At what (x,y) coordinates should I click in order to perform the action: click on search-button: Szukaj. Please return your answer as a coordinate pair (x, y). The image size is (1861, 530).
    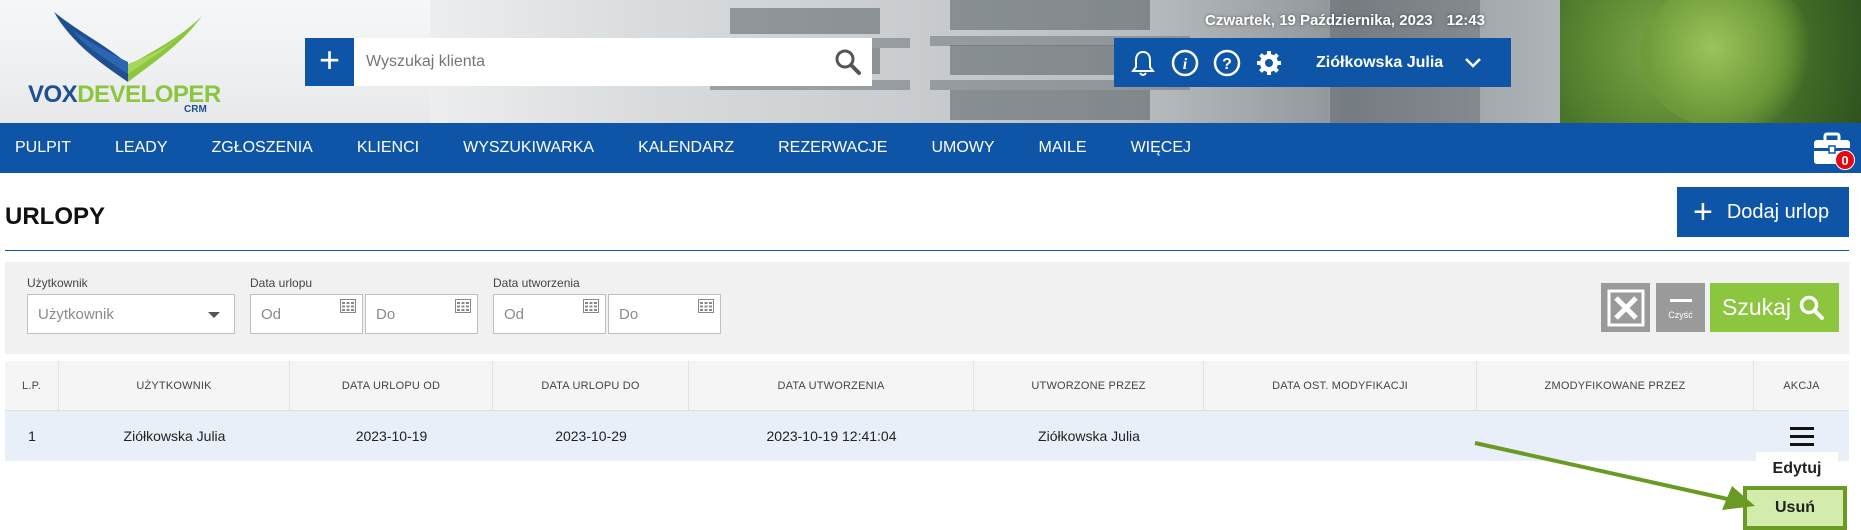
    Looking at the image, I should click on (1774, 307).